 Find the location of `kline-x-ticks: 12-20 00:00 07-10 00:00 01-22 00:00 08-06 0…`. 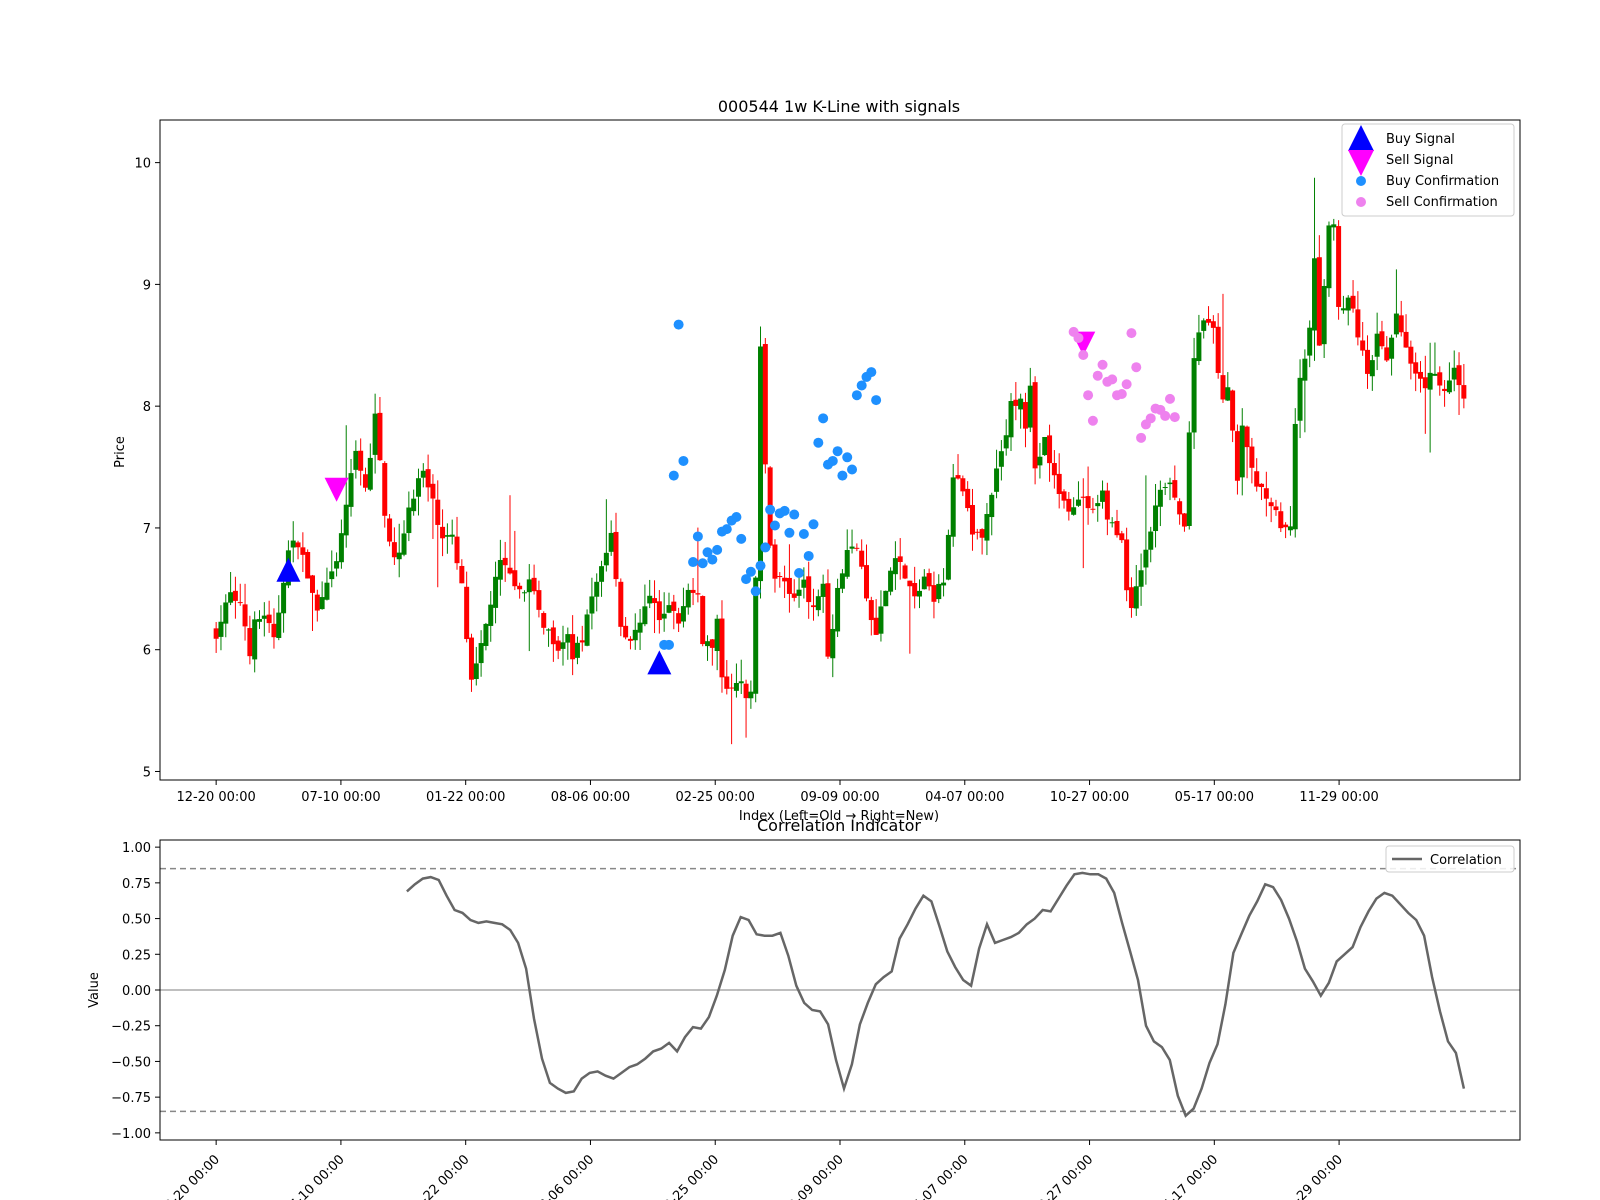

kline-x-ticks: 12-20 00:00 07-10 00:00 01-22 00:00 08-06 0… is located at coordinates (777, 792).